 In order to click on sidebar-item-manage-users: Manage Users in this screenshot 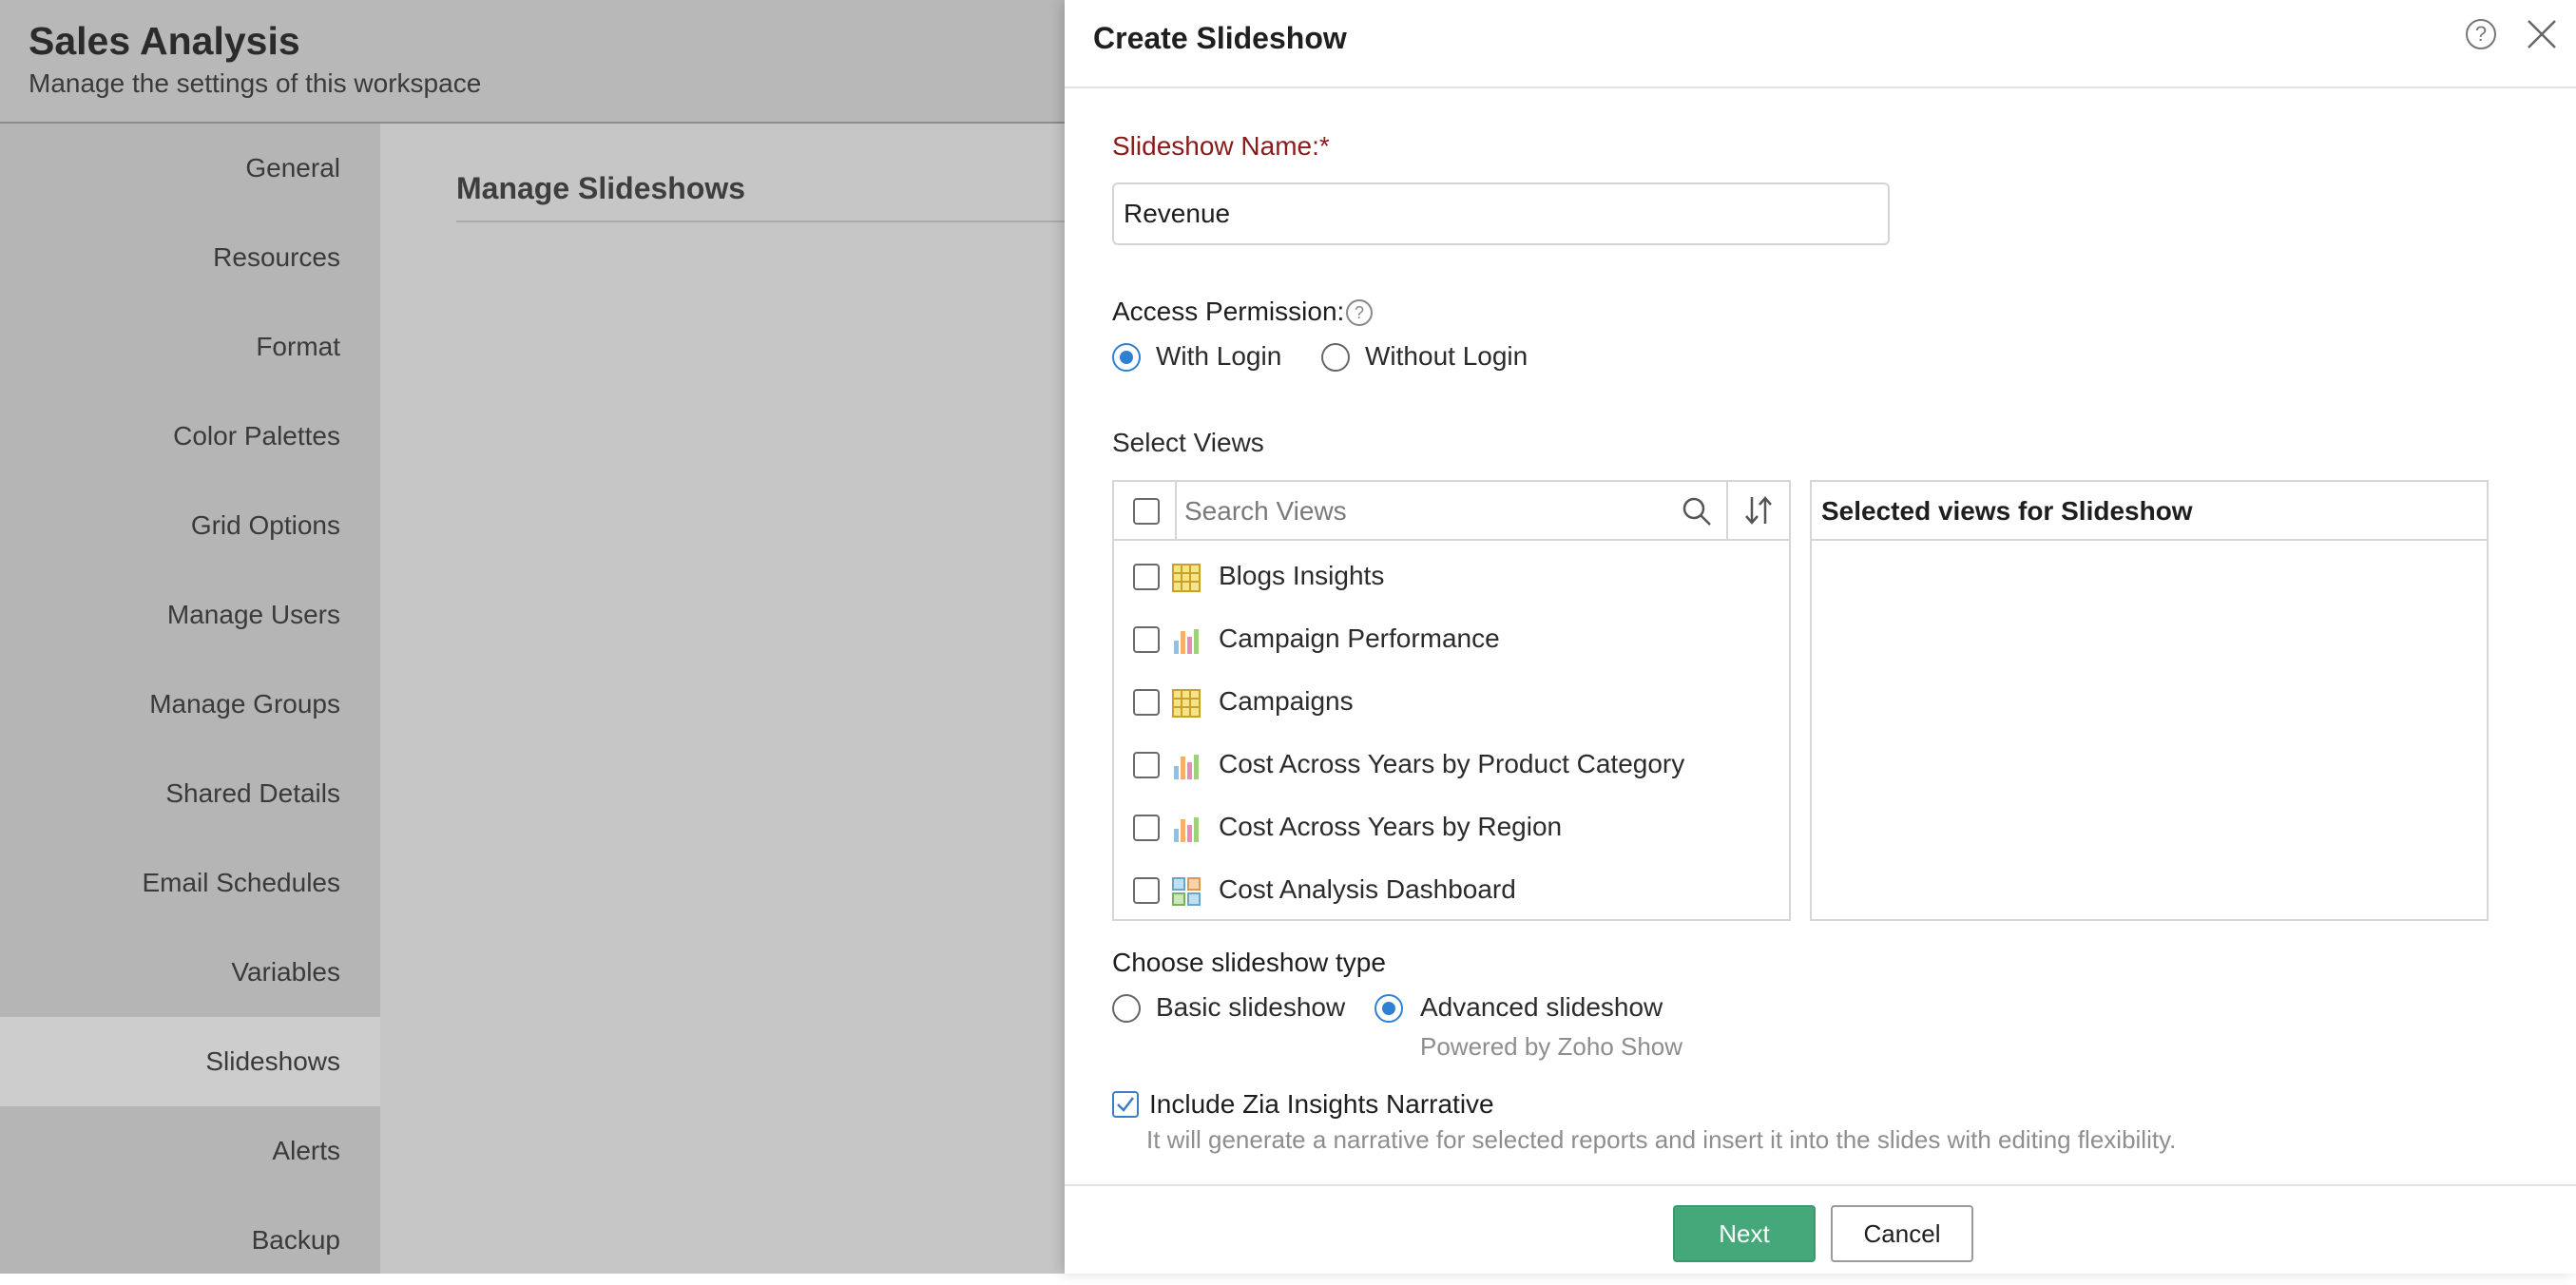, I will do `click(190, 615)`.